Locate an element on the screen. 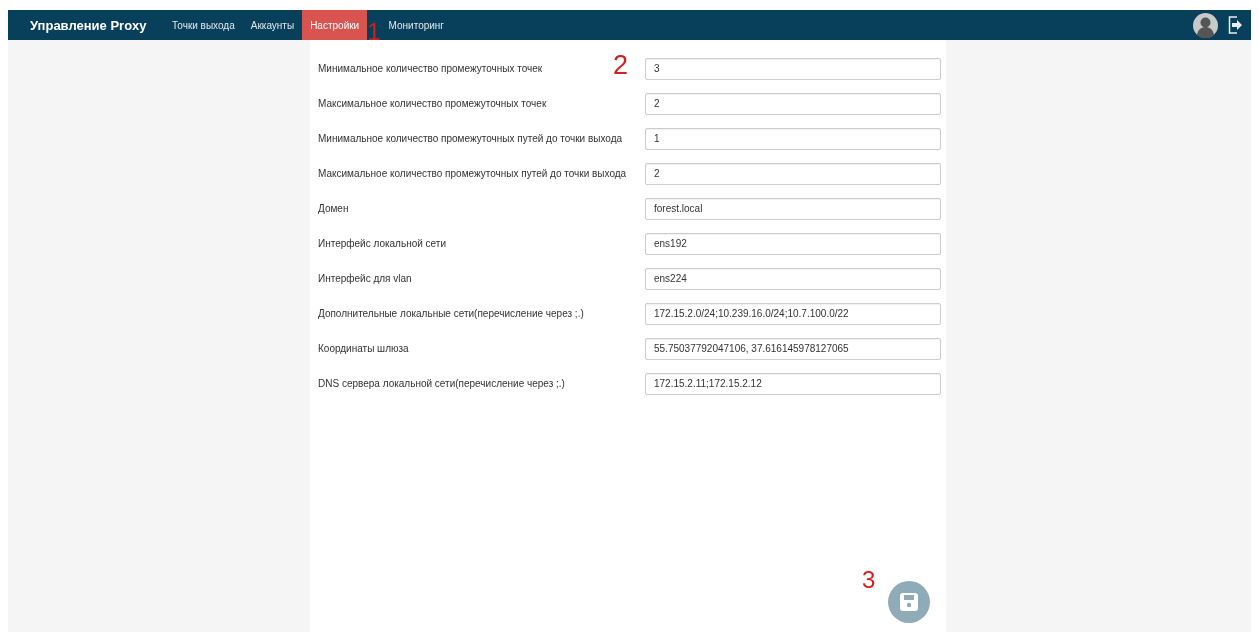  setting-label: DNS сервера локальной сети(перечисление через ;.) is located at coordinates (441, 383).